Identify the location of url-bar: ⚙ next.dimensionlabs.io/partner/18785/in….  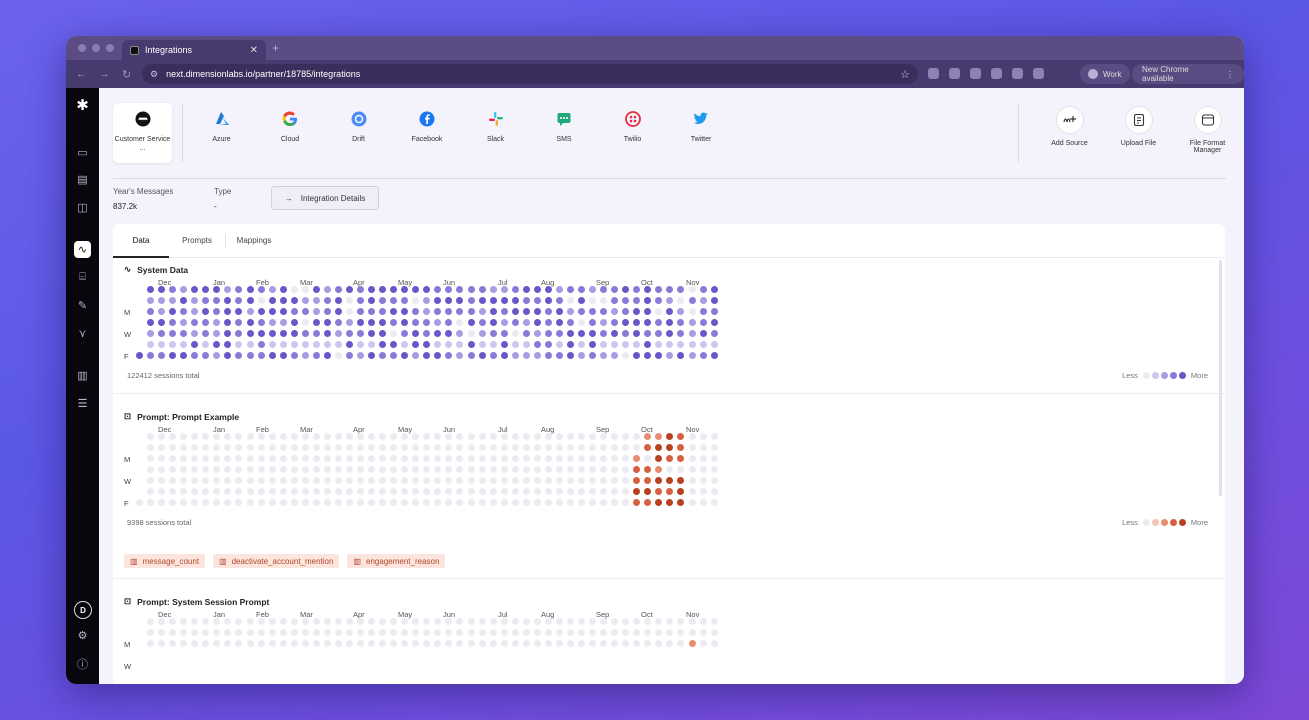
(530, 74).